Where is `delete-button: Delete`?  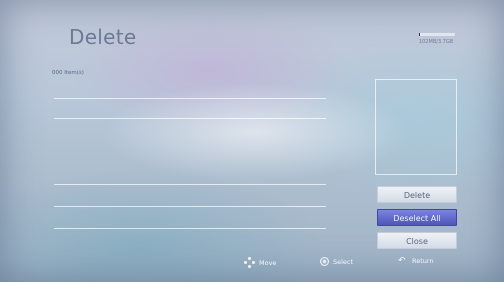 delete-button: Delete is located at coordinates (417, 194).